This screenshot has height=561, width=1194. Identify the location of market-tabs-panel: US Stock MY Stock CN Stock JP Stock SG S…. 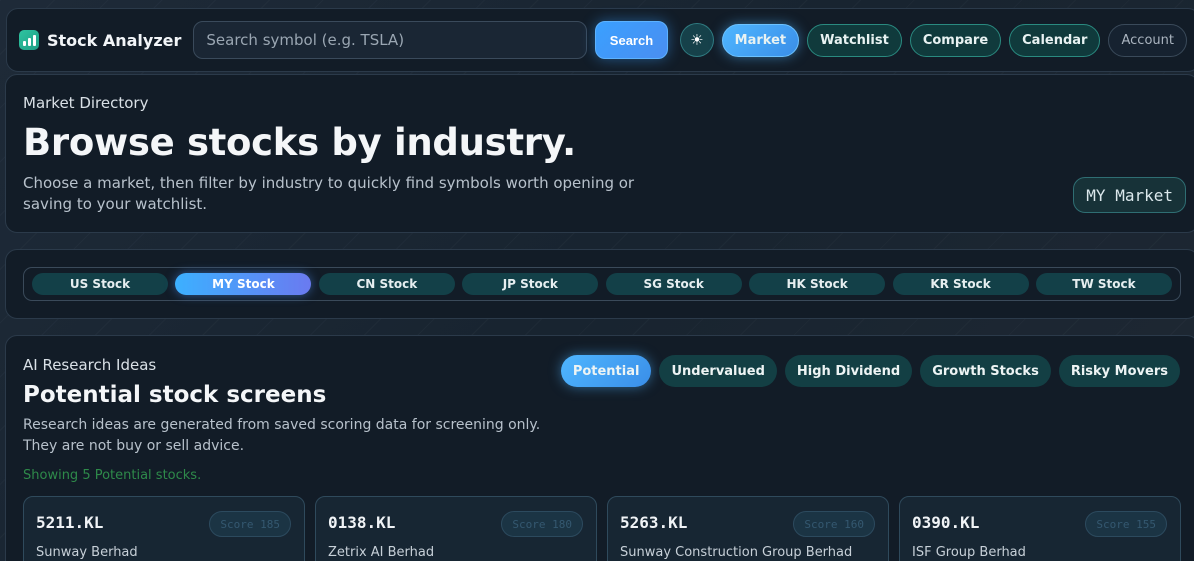
(599, 284).